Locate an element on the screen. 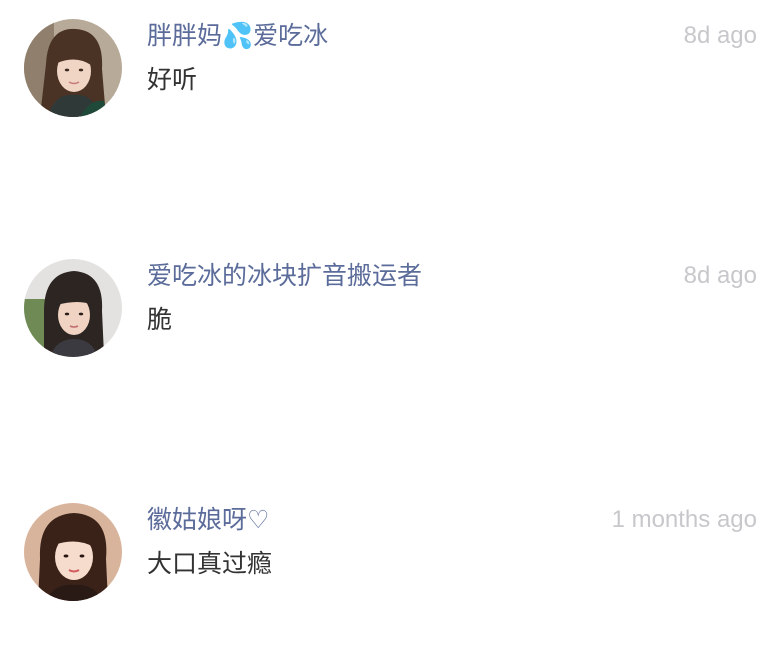 The height and width of the screenshot is (646, 783). comment-text: 好听 is located at coordinates (172, 79).